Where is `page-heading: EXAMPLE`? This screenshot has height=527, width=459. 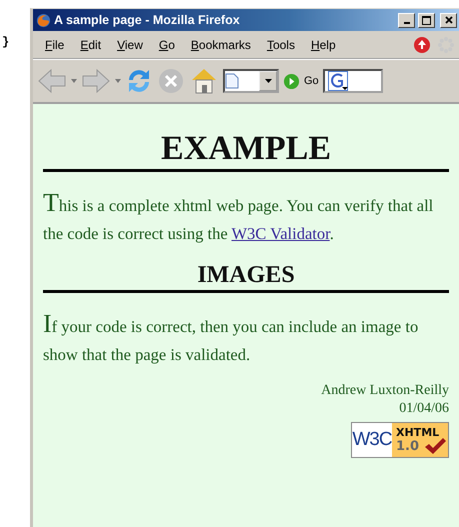
page-heading: EXAMPLE is located at coordinates (246, 151).